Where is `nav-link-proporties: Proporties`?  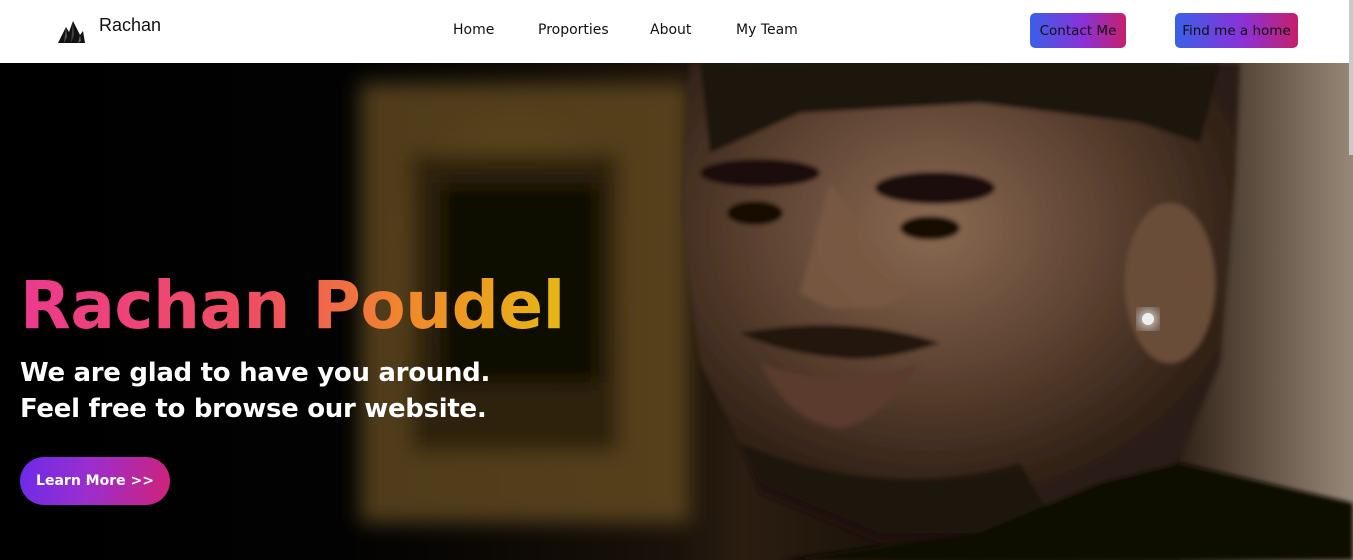 nav-link-proporties: Proporties is located at coordinates (573, 30).